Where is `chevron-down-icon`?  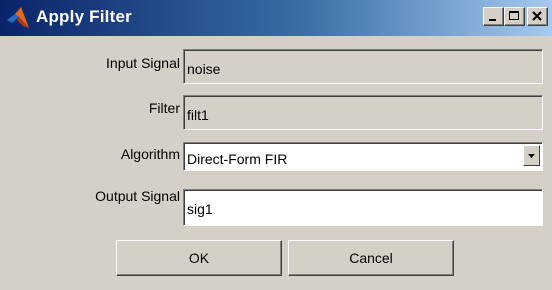 chevron-down-icon is located at coordinates (531, 156).